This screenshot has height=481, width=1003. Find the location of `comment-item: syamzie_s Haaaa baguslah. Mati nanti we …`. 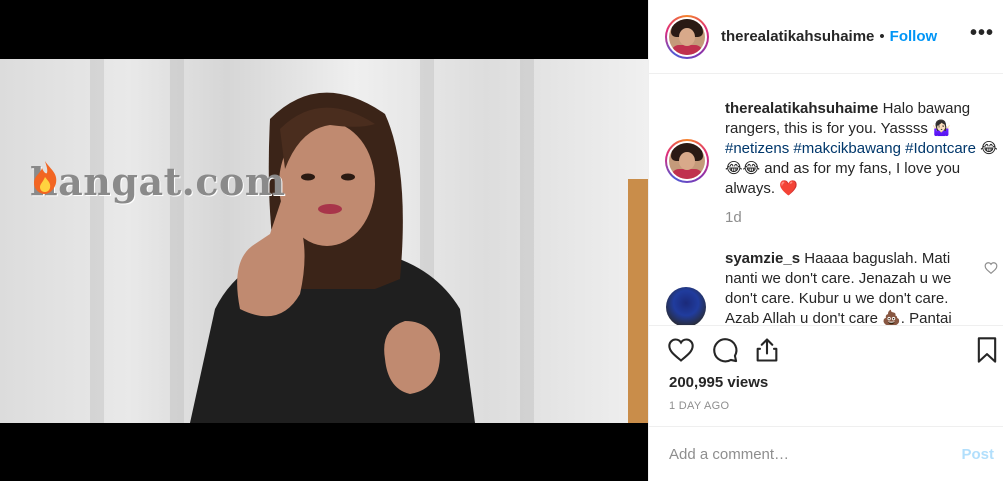

comment-item: syamzie_s Haaaa baguslah. Mati nanti we … is located at coordinates (854, 287).